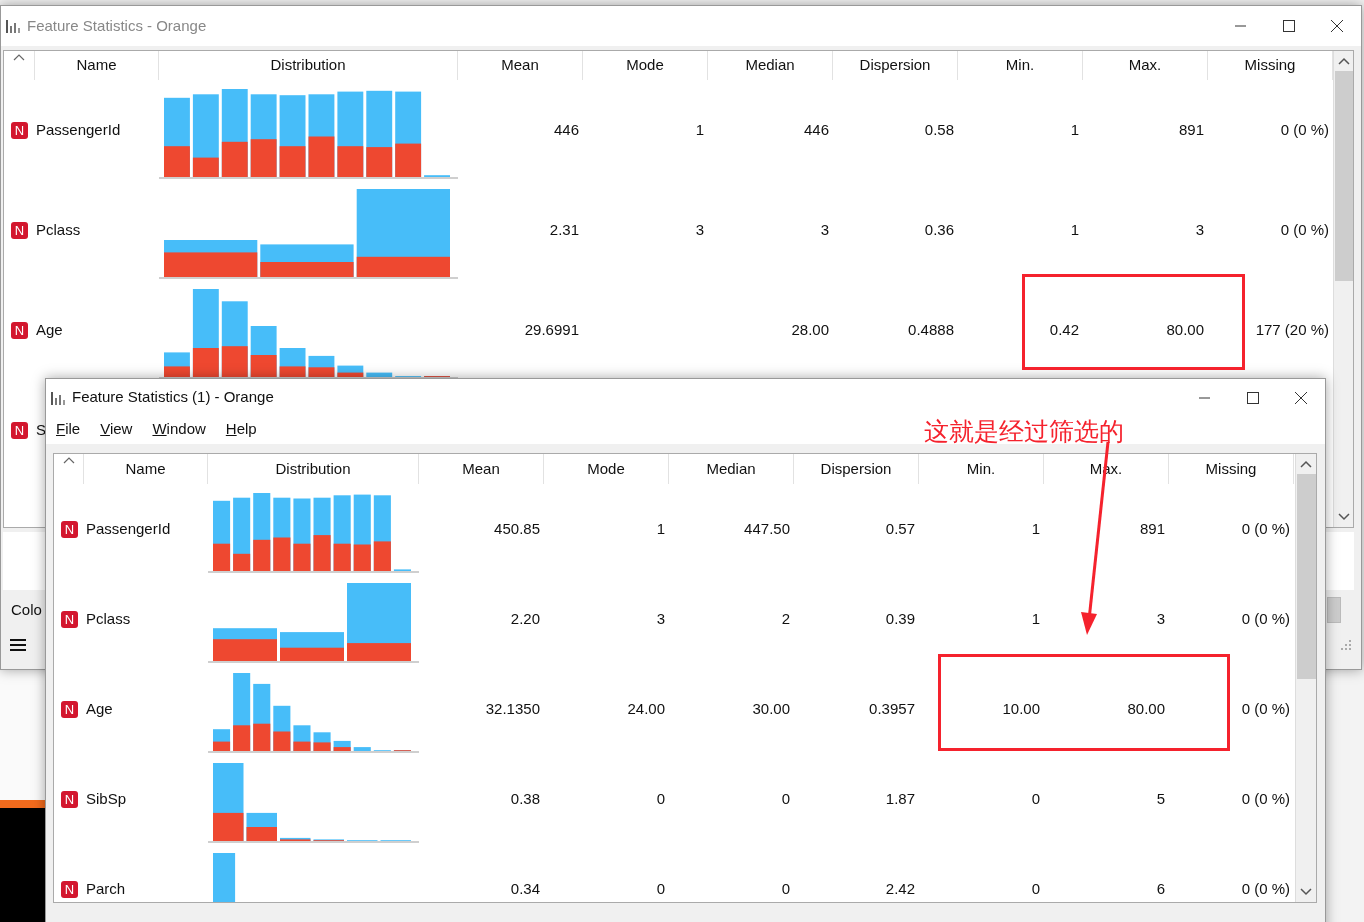 The height and width of the screenshot is (922, 1364). What do you see at coordinates (18, 645) in the screenshot?
I see `menu-icon` at bounding box center [18, 645].